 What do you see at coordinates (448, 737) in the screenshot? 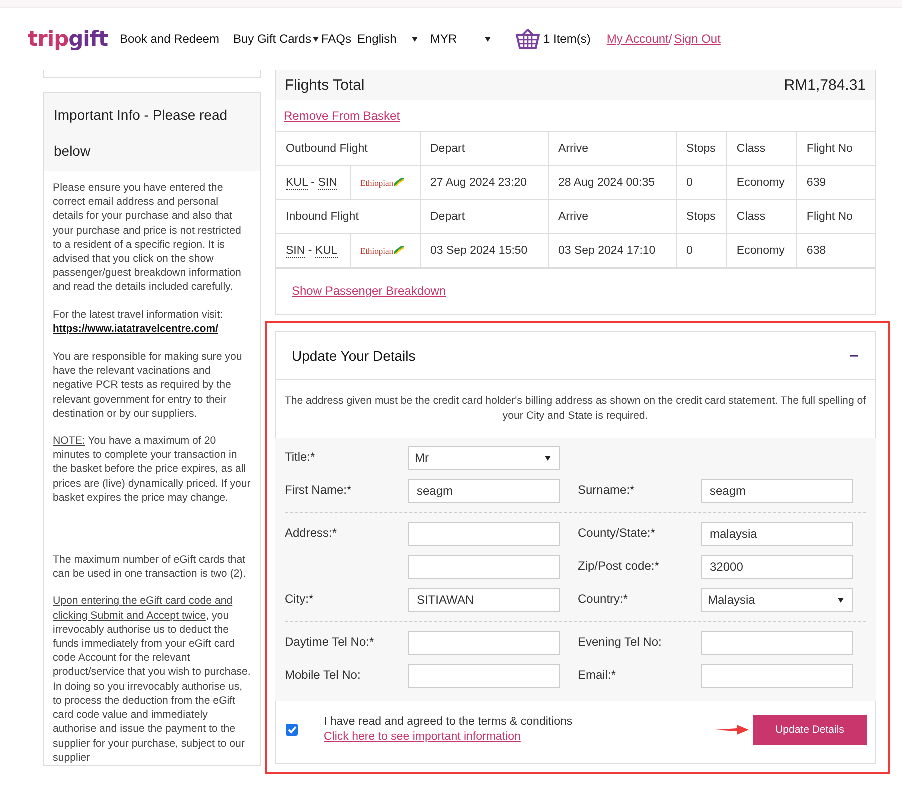
I see `info-link: Click here to see important information` at bounding box center [448, 737].